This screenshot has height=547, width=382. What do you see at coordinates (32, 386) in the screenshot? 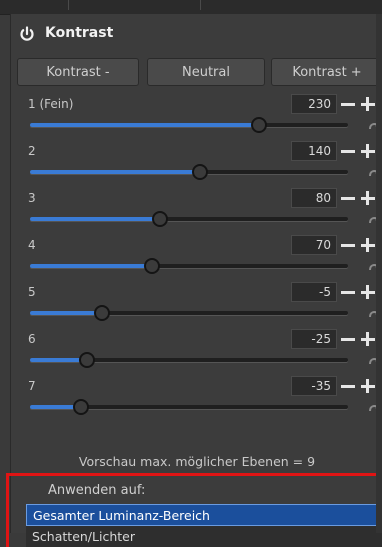
I see `level-label: 7` at bounding box center [32, 386].